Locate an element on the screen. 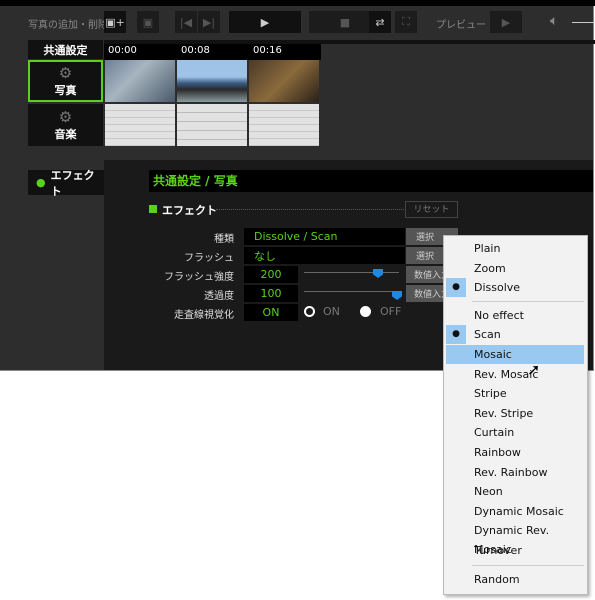  common-settings-label: 共通設定 is located at coordinates (65, 50).